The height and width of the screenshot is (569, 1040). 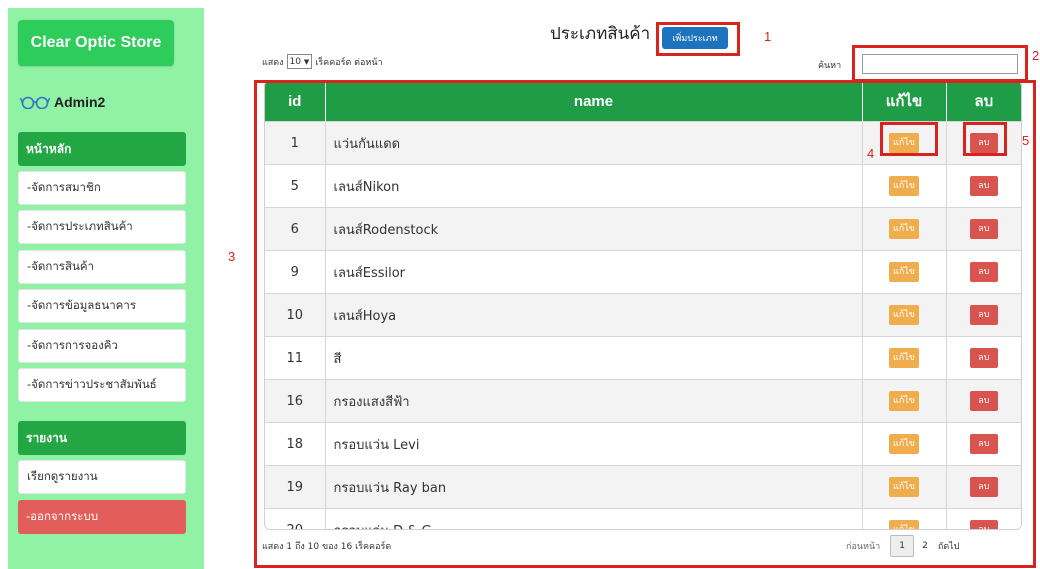 What do you see at coordinates (102, 188) in the screenshot?
I see `sidebar-item-members: -จัดการสมาชิก` at bounding box center [102, 188].